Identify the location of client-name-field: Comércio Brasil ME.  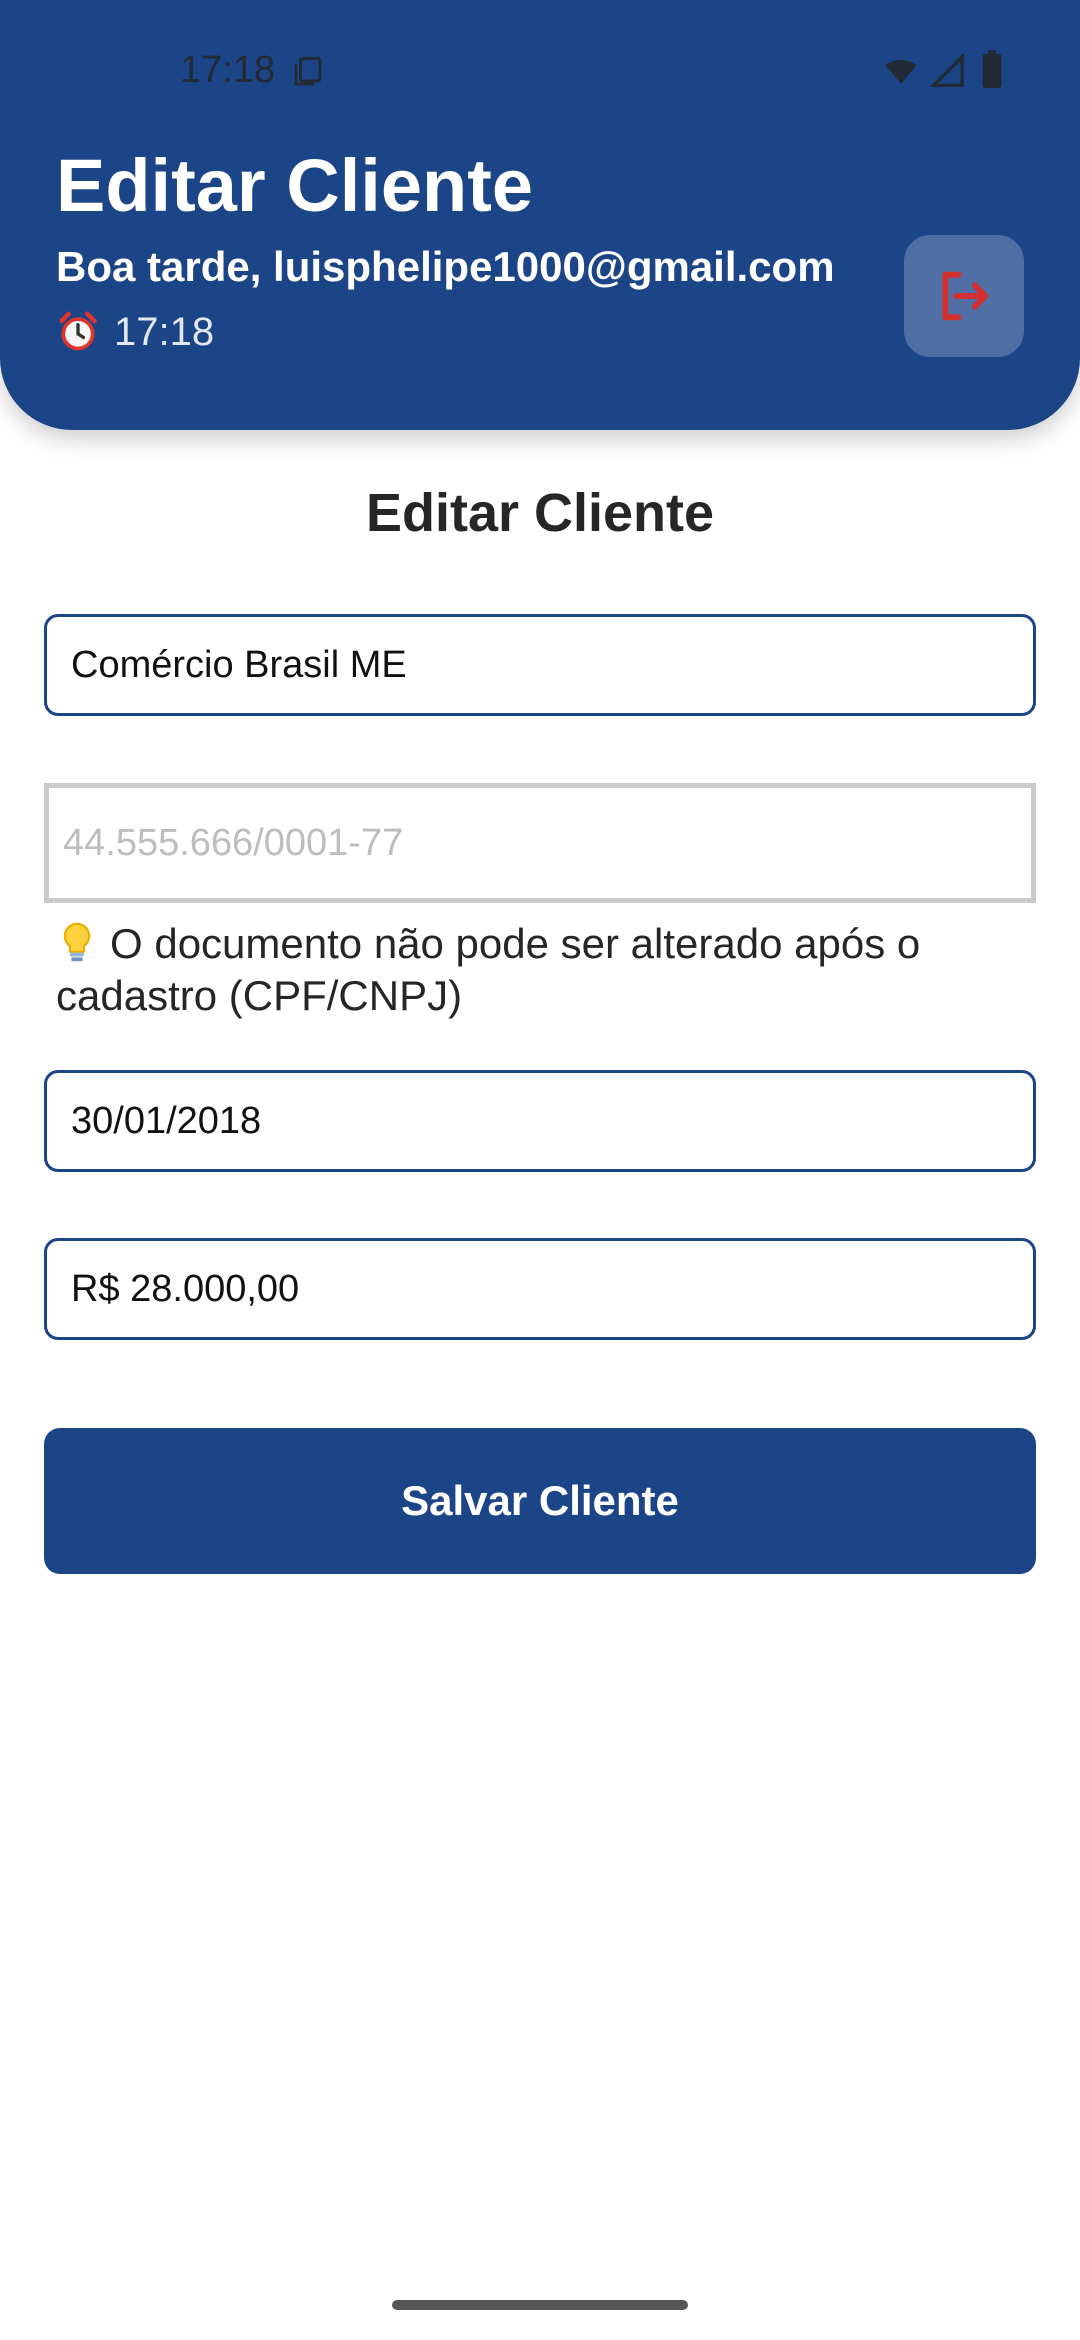
(540, 665).